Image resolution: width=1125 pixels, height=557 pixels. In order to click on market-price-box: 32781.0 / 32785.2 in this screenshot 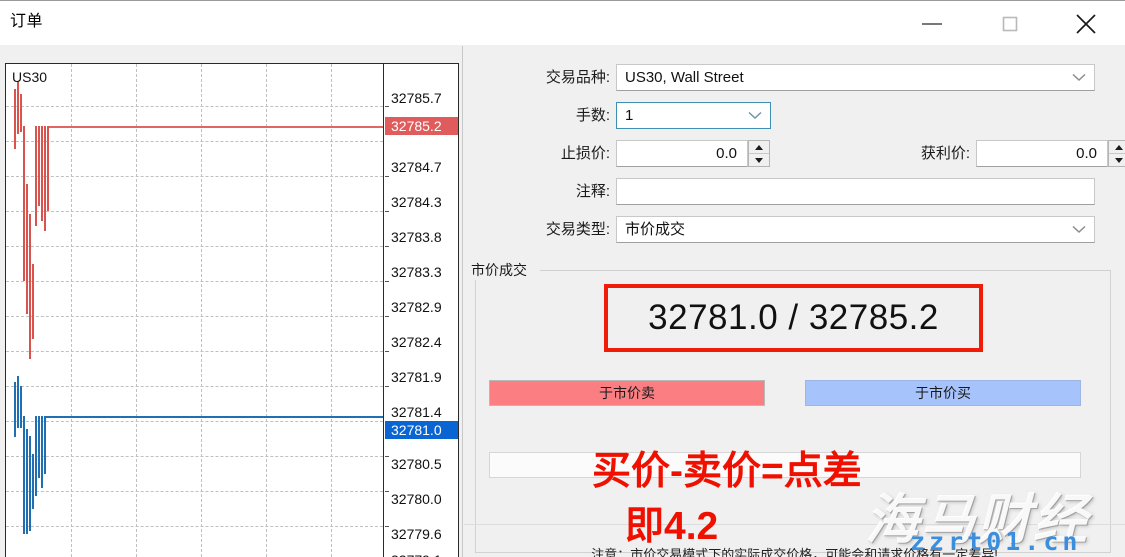, I will do `click(793, 318)`.